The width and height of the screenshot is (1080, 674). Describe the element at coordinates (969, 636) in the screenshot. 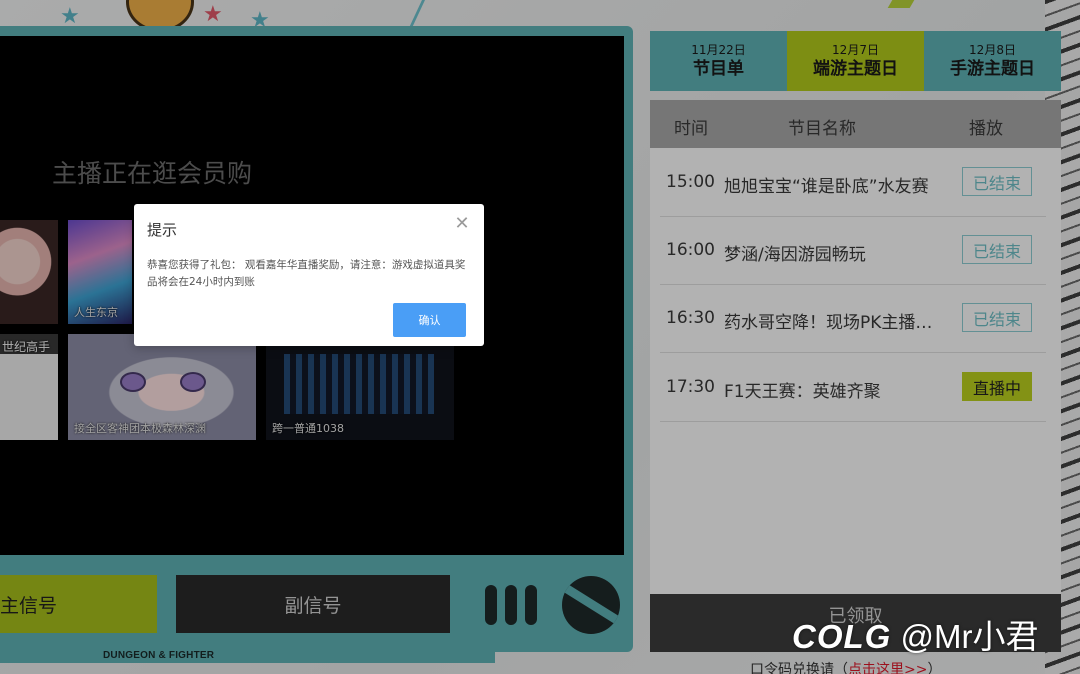

I see `watermark-handle: @Mr小君` at that location.